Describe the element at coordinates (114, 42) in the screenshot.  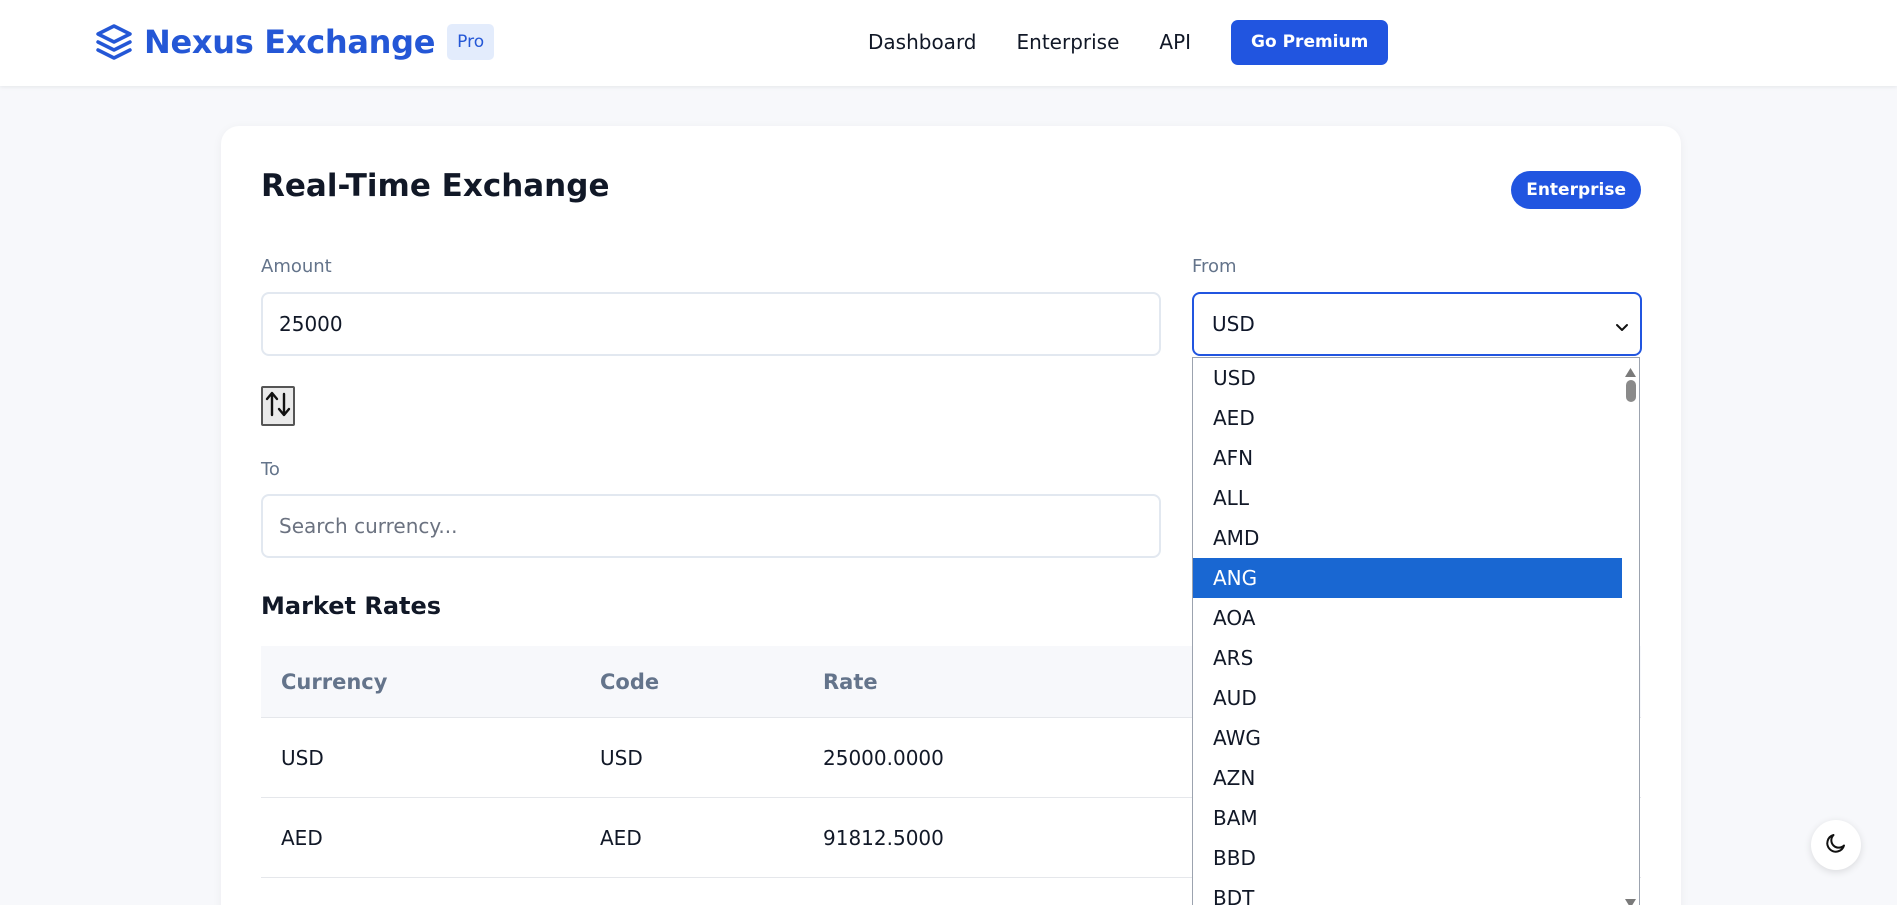
I see `layers-icon` at that location.